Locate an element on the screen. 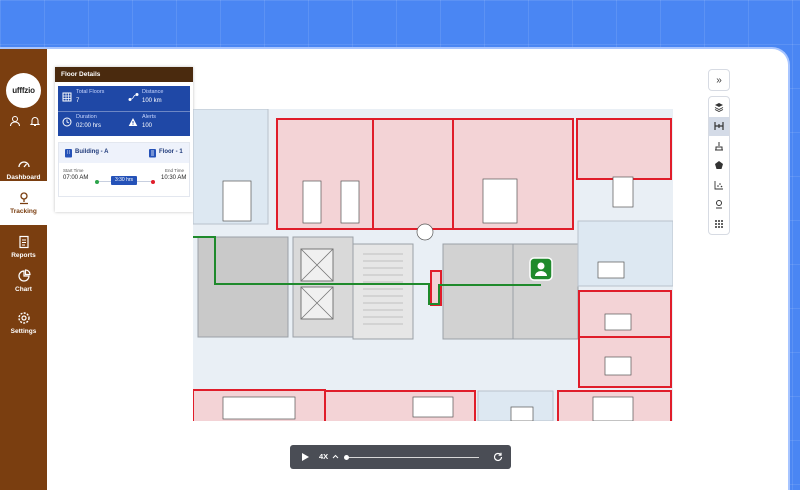 This screenshot has height=490, width=800. chart-icon is located at coordinates (24, 275).